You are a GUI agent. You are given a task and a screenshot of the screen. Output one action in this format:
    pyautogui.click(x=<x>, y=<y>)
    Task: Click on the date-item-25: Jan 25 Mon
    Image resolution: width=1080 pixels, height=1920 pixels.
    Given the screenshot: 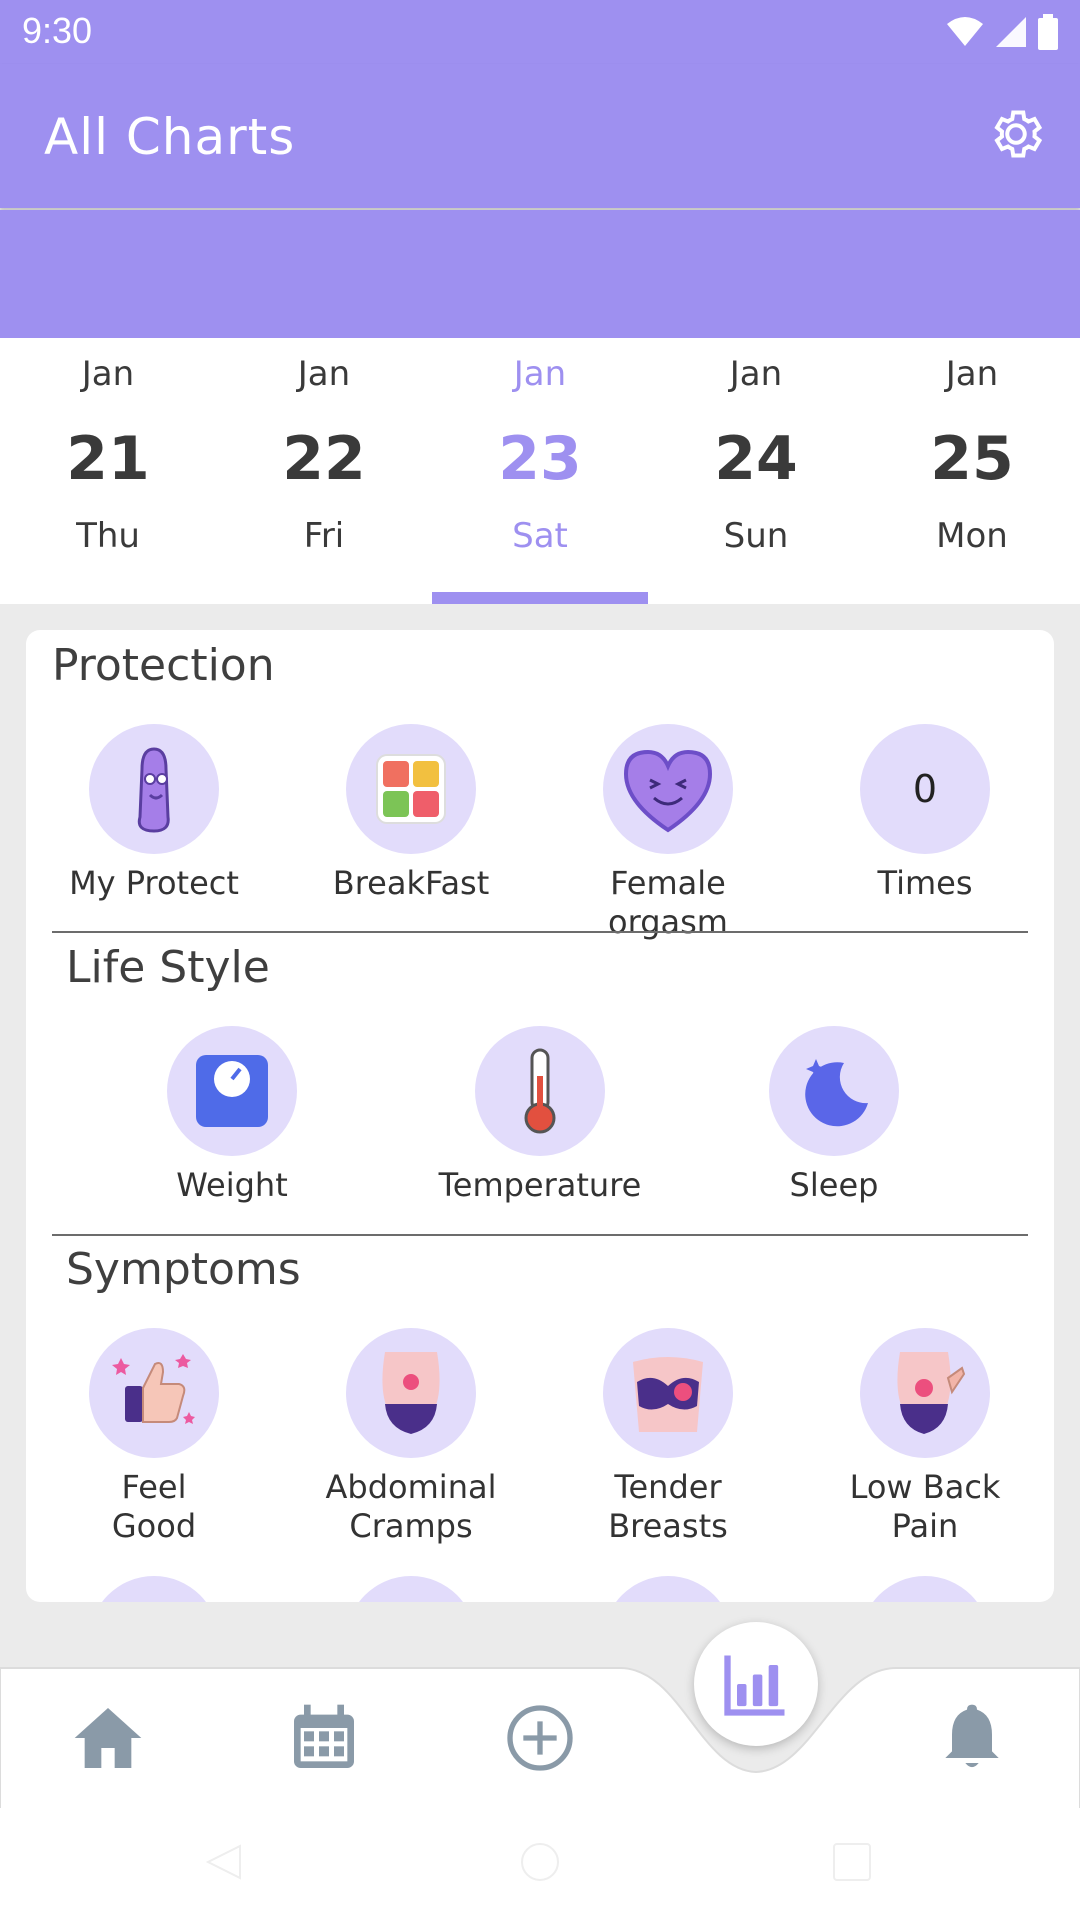 What is the action you would take?
    pyautogui.click(x=972, y=471)
    